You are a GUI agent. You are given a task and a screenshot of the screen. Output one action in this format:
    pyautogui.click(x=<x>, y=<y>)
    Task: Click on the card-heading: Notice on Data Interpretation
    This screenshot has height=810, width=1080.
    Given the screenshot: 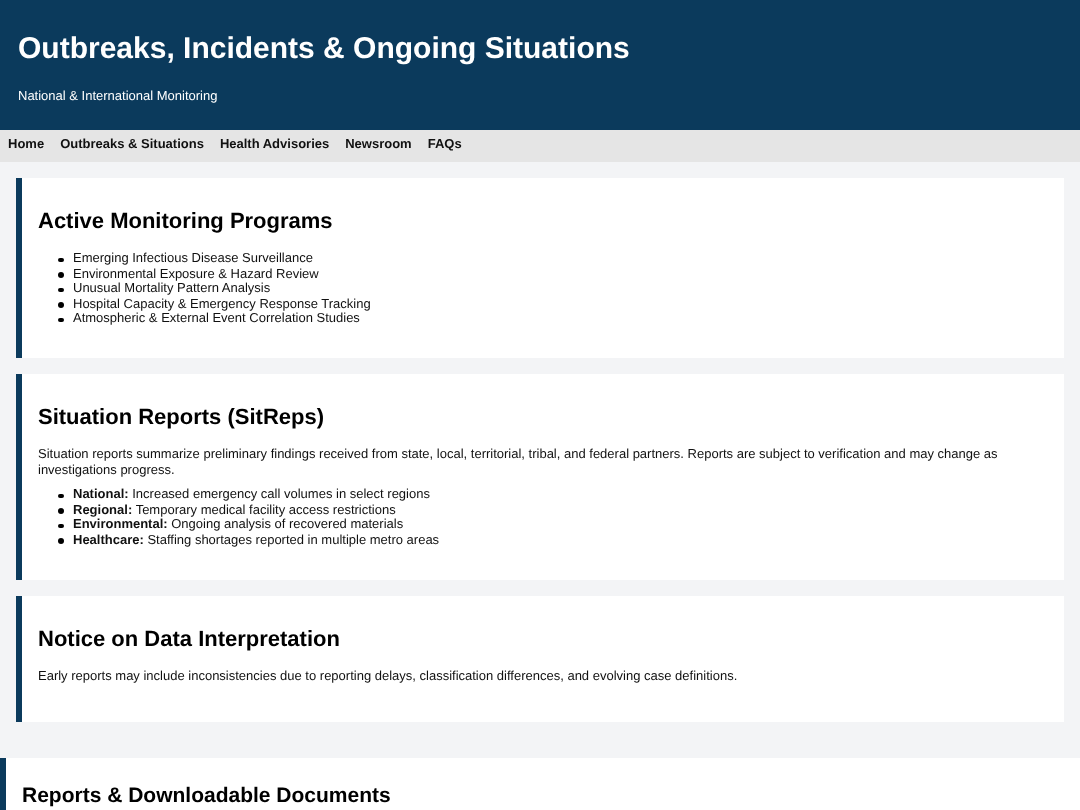 What is the action you would take?
    pyautogui.click(x=190, y=639)
    